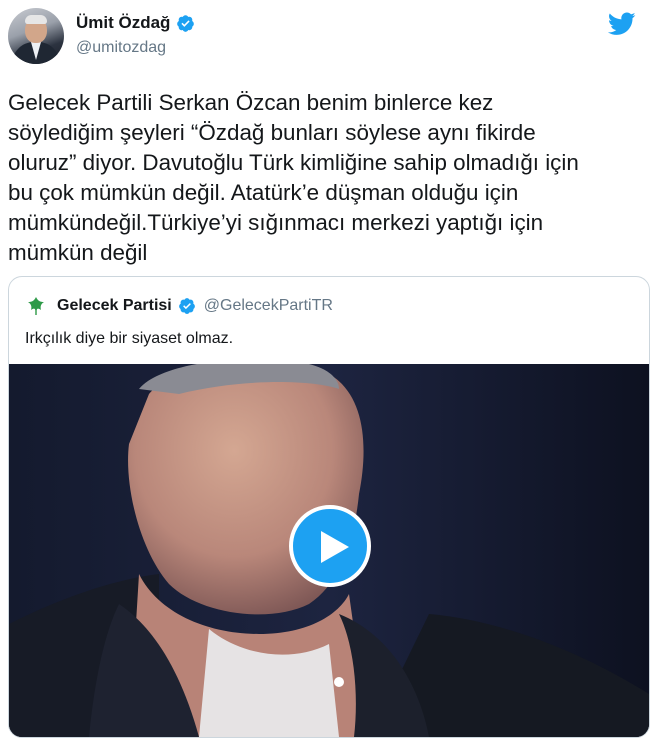 The image size is (650, 738). Describe the element at coordinates (123, 23) in the screenshot. I see `author-name: Ümit Özdağ` at that location.